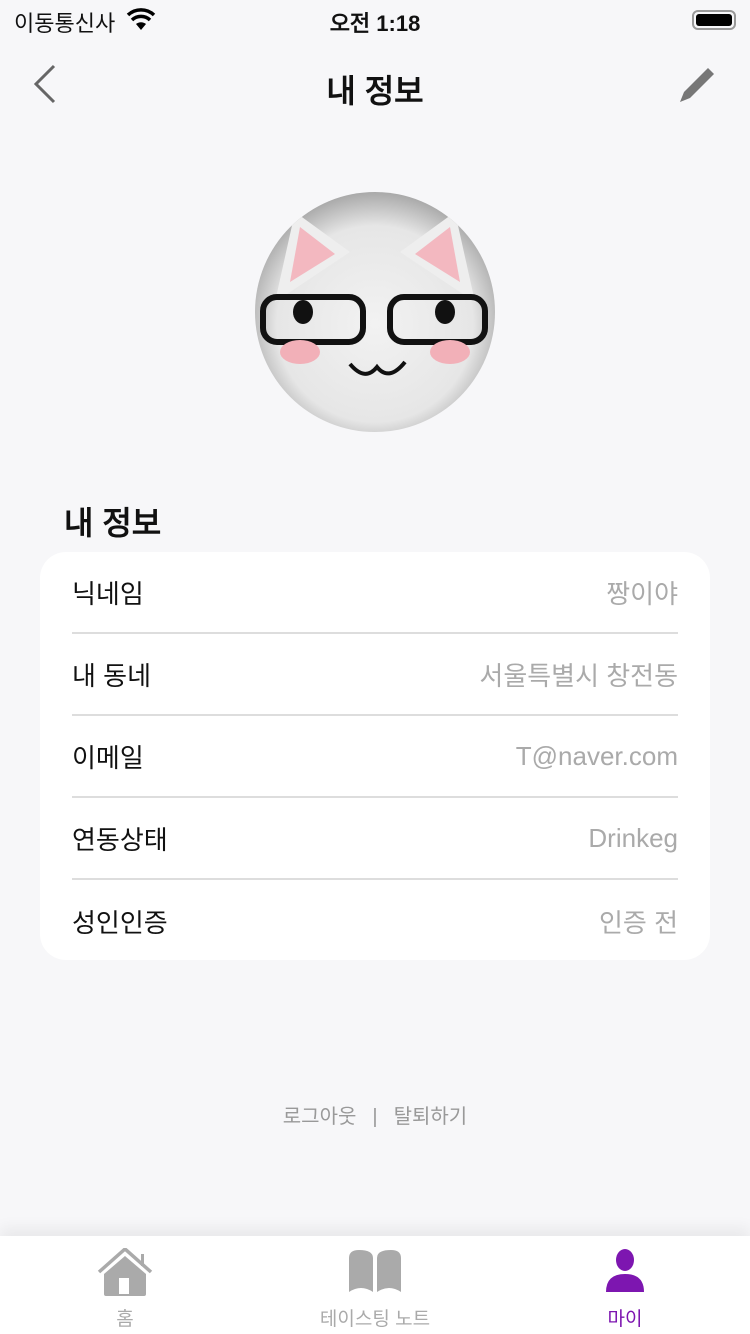 Image resolution: width=750 pixels, height=1334 pixels. I want to click on info-row-email: 이메일 T@naver.com, so click(375, 757).